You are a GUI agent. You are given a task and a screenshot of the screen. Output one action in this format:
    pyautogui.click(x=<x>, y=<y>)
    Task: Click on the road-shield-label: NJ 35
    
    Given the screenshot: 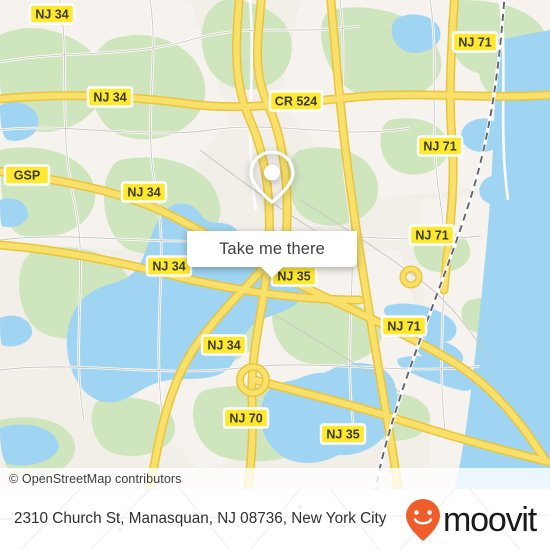 What is the action you would take?
    pyautogui.click(x=342, y=435)
    